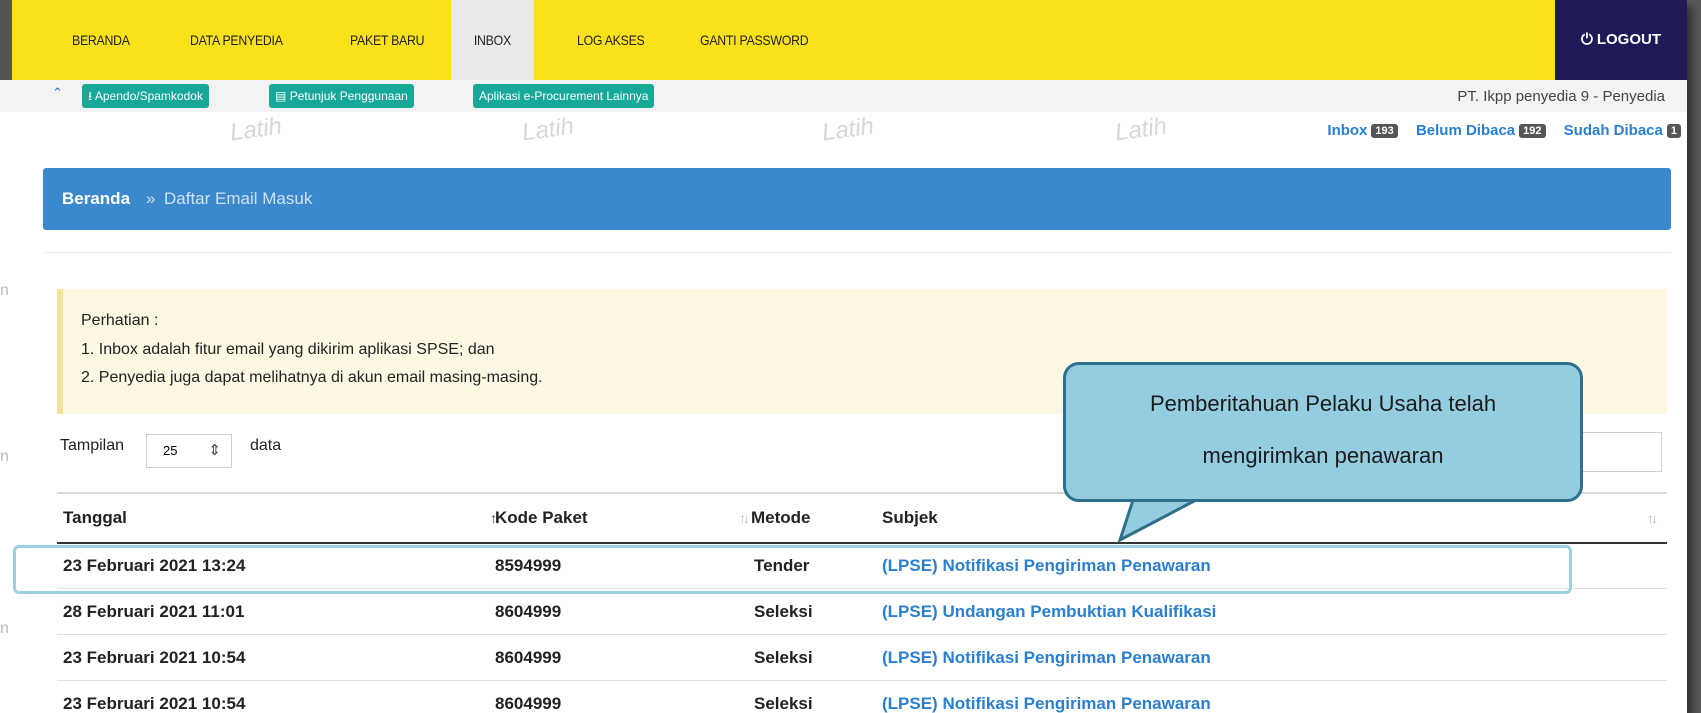 The width and height of the screenshot is (1701, 713). I want to click on callout-line: mengirimkan penawaran, so click(1323, 455).